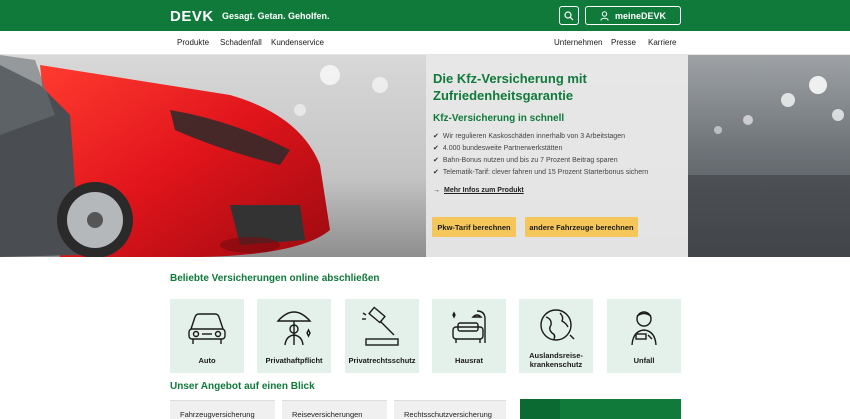  What do you see at coordinates (193, 42) in the screenshot?
I see `nav-item-produkte: Produkte` at bounding box center [193, 42].